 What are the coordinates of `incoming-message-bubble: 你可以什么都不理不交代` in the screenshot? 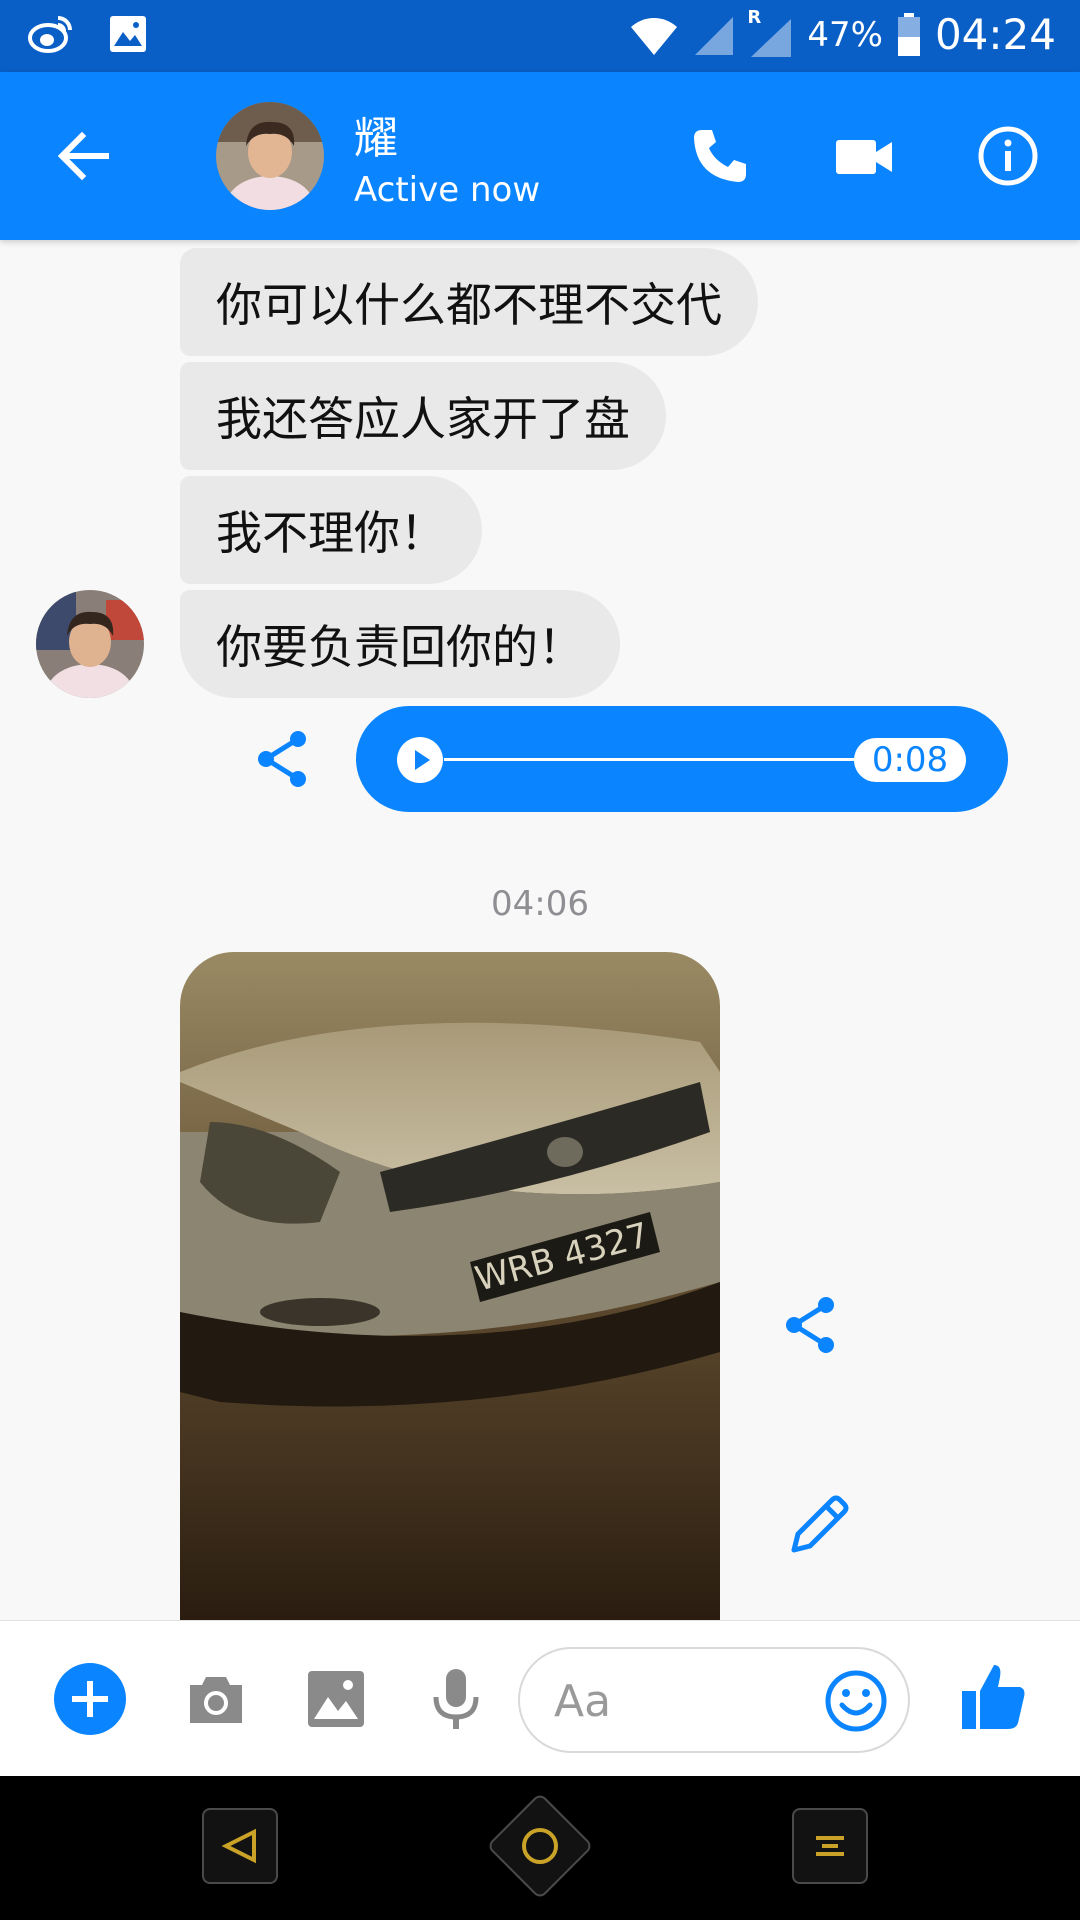 It's located at (469, 302).